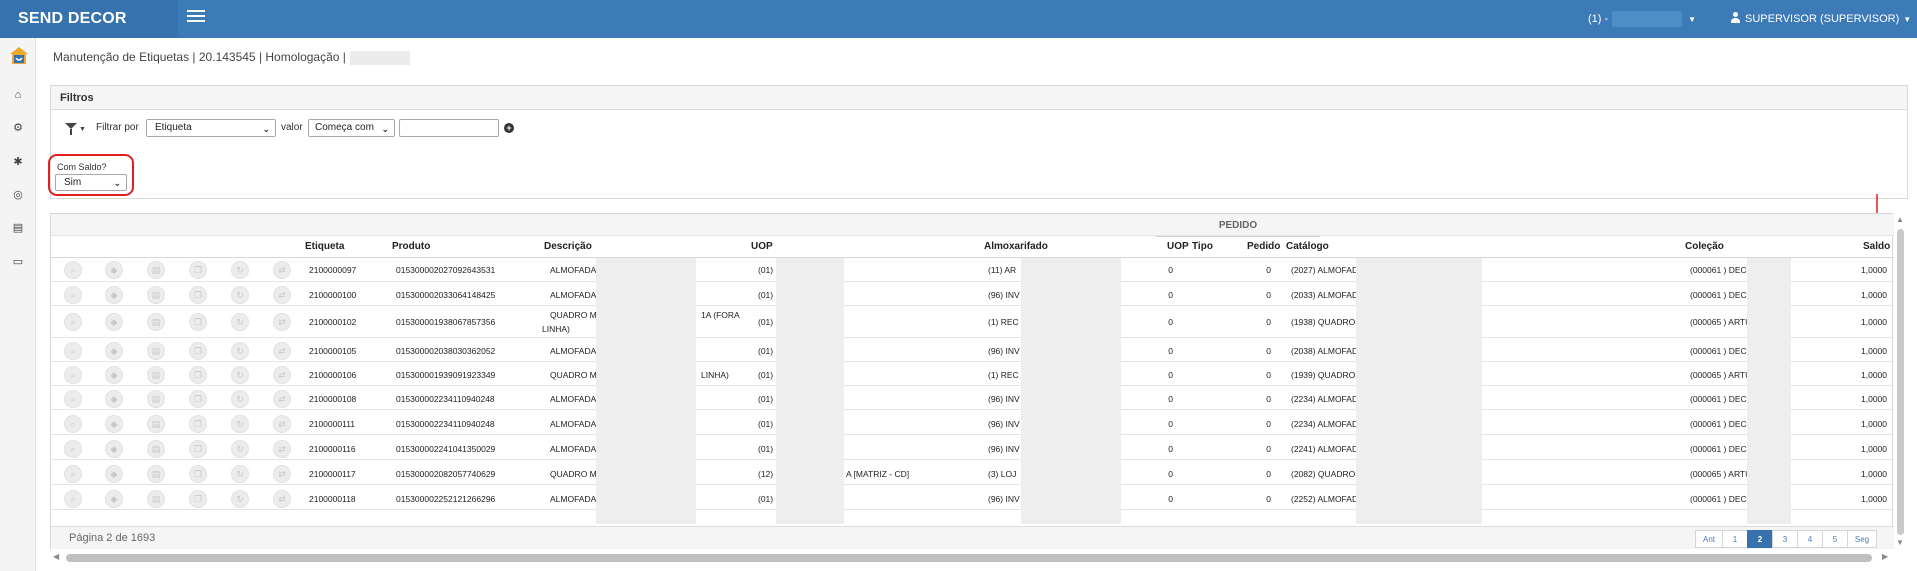 The width and height of the screenshot is (1917, 571). Describe the element at coordinates (18, 128) in the screenshot. I see `cogs-icon: ⚙` at that location.